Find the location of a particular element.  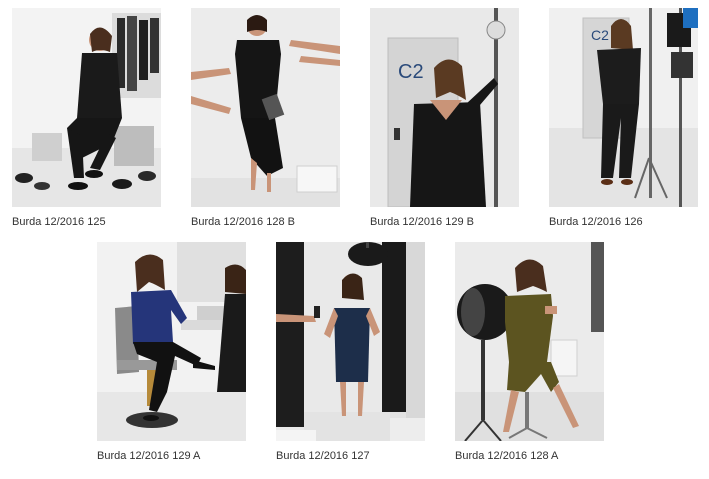

gallery-item: Burda 12/2016 128 A is located at coordinates (529, 352).